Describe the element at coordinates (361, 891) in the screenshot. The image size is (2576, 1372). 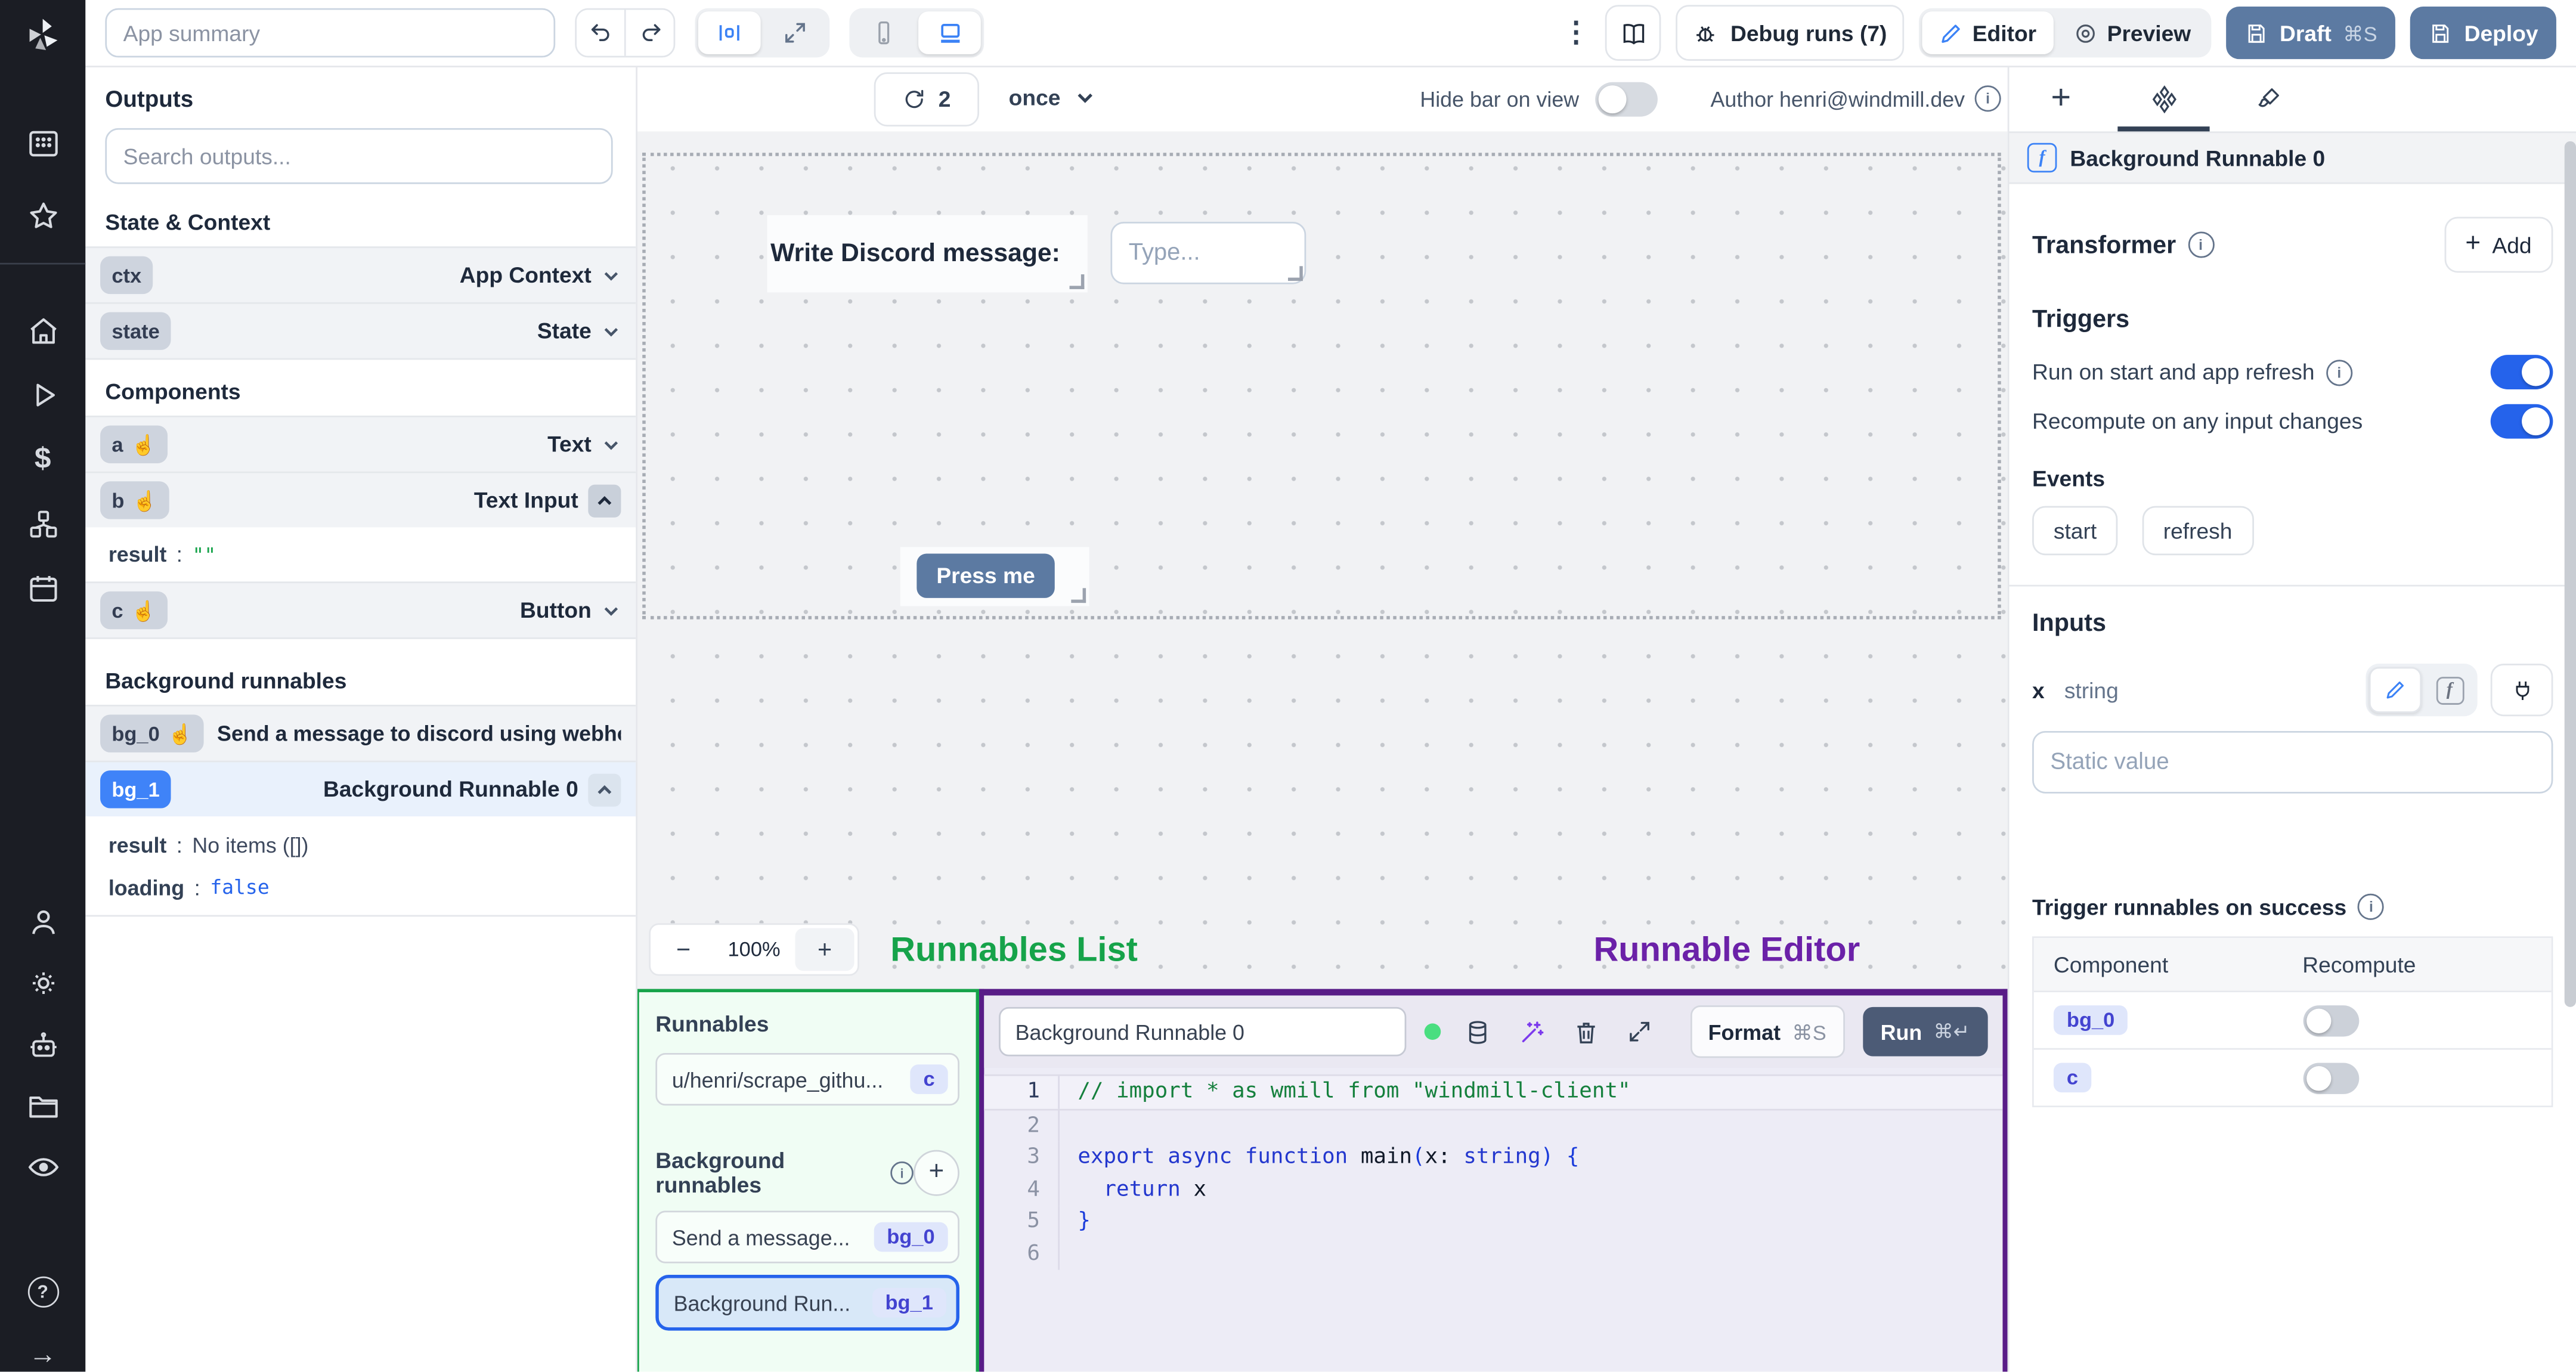
I see `bg1-loading-row: loading: false` at that location.